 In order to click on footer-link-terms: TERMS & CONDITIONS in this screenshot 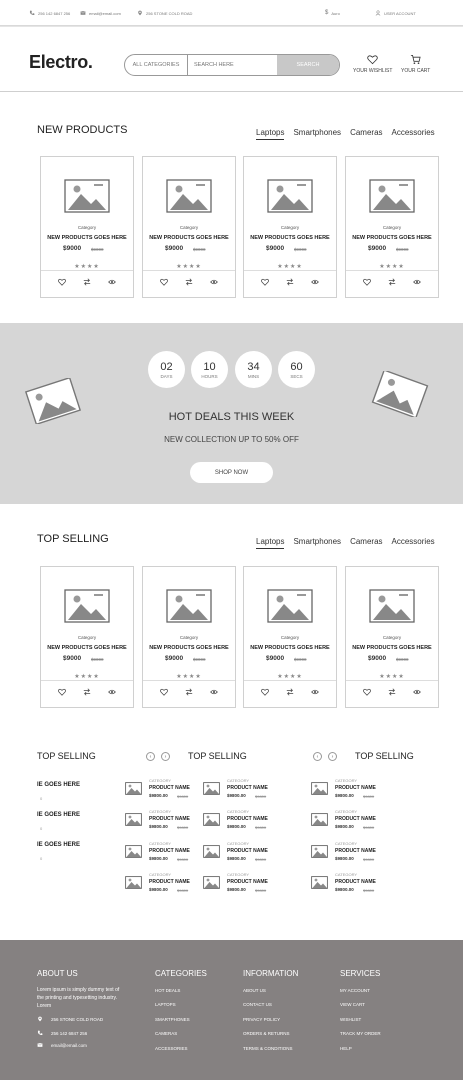, I will do `click(268, 1048)`.